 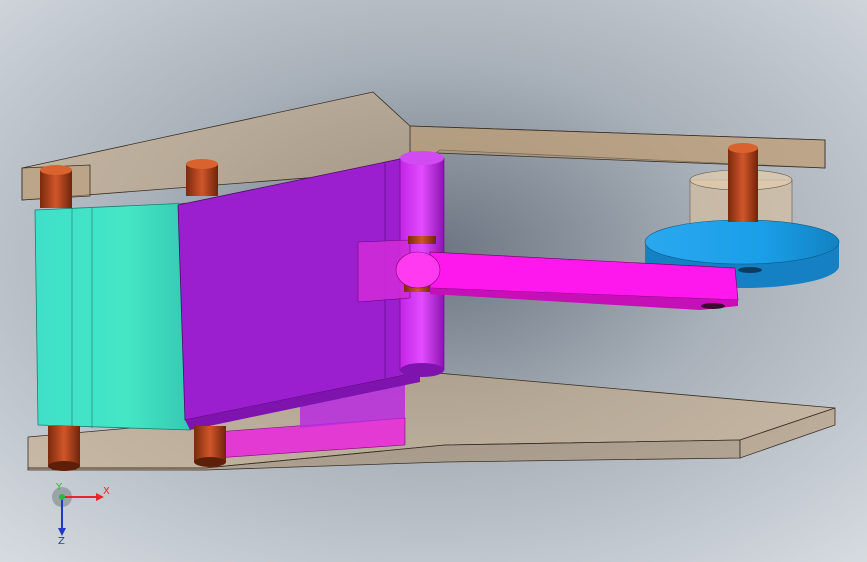 I want to click on disc-bore, so click(x=750, y=270).